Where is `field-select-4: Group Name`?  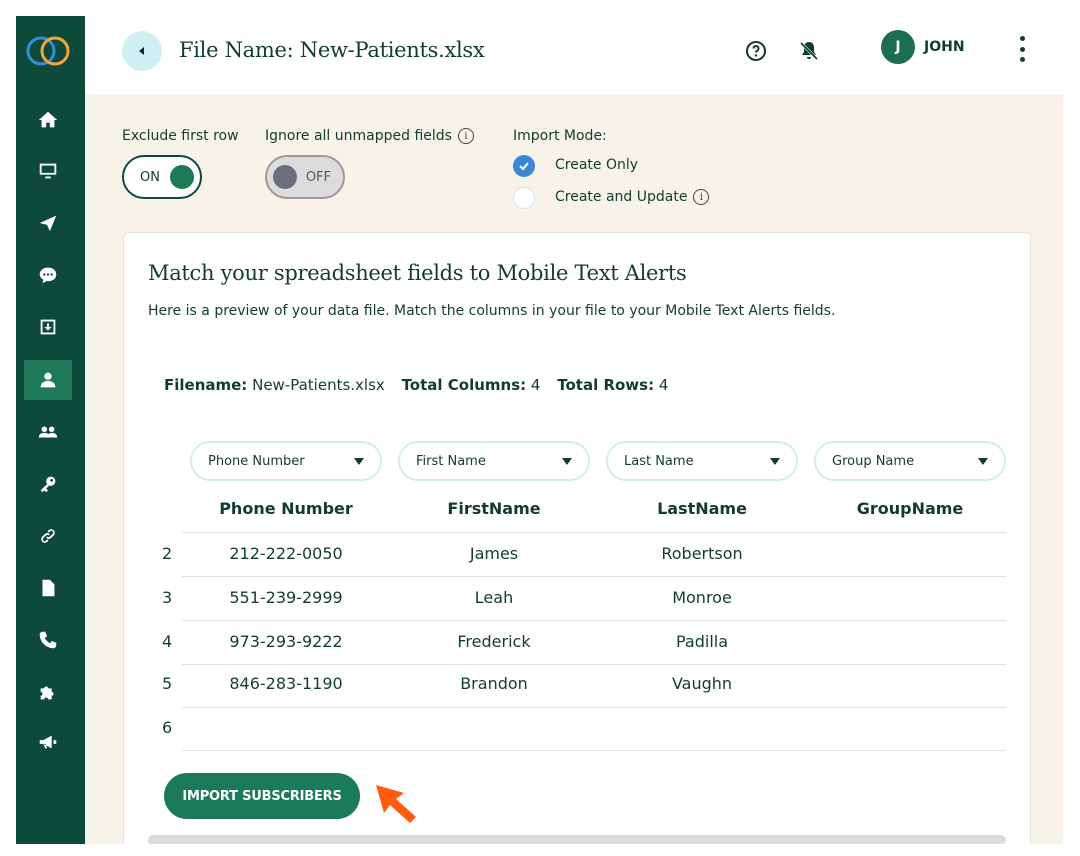 field-select-4: Group Name is located at coordinates (910, 461).